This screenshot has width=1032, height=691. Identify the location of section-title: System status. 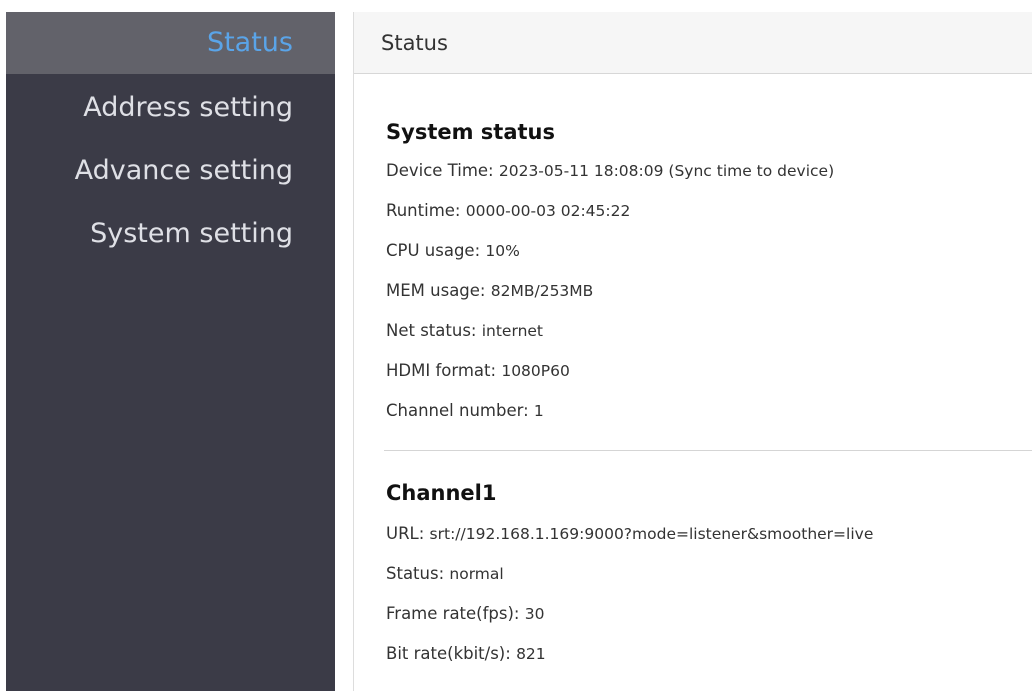
(470, 132).